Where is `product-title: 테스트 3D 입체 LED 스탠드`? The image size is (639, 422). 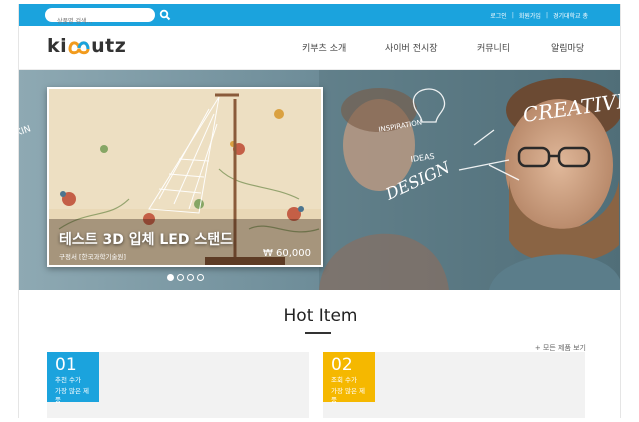
product-title: 테스트 3D 입체 LED 스탠드 is located at coordinates (146, 240).